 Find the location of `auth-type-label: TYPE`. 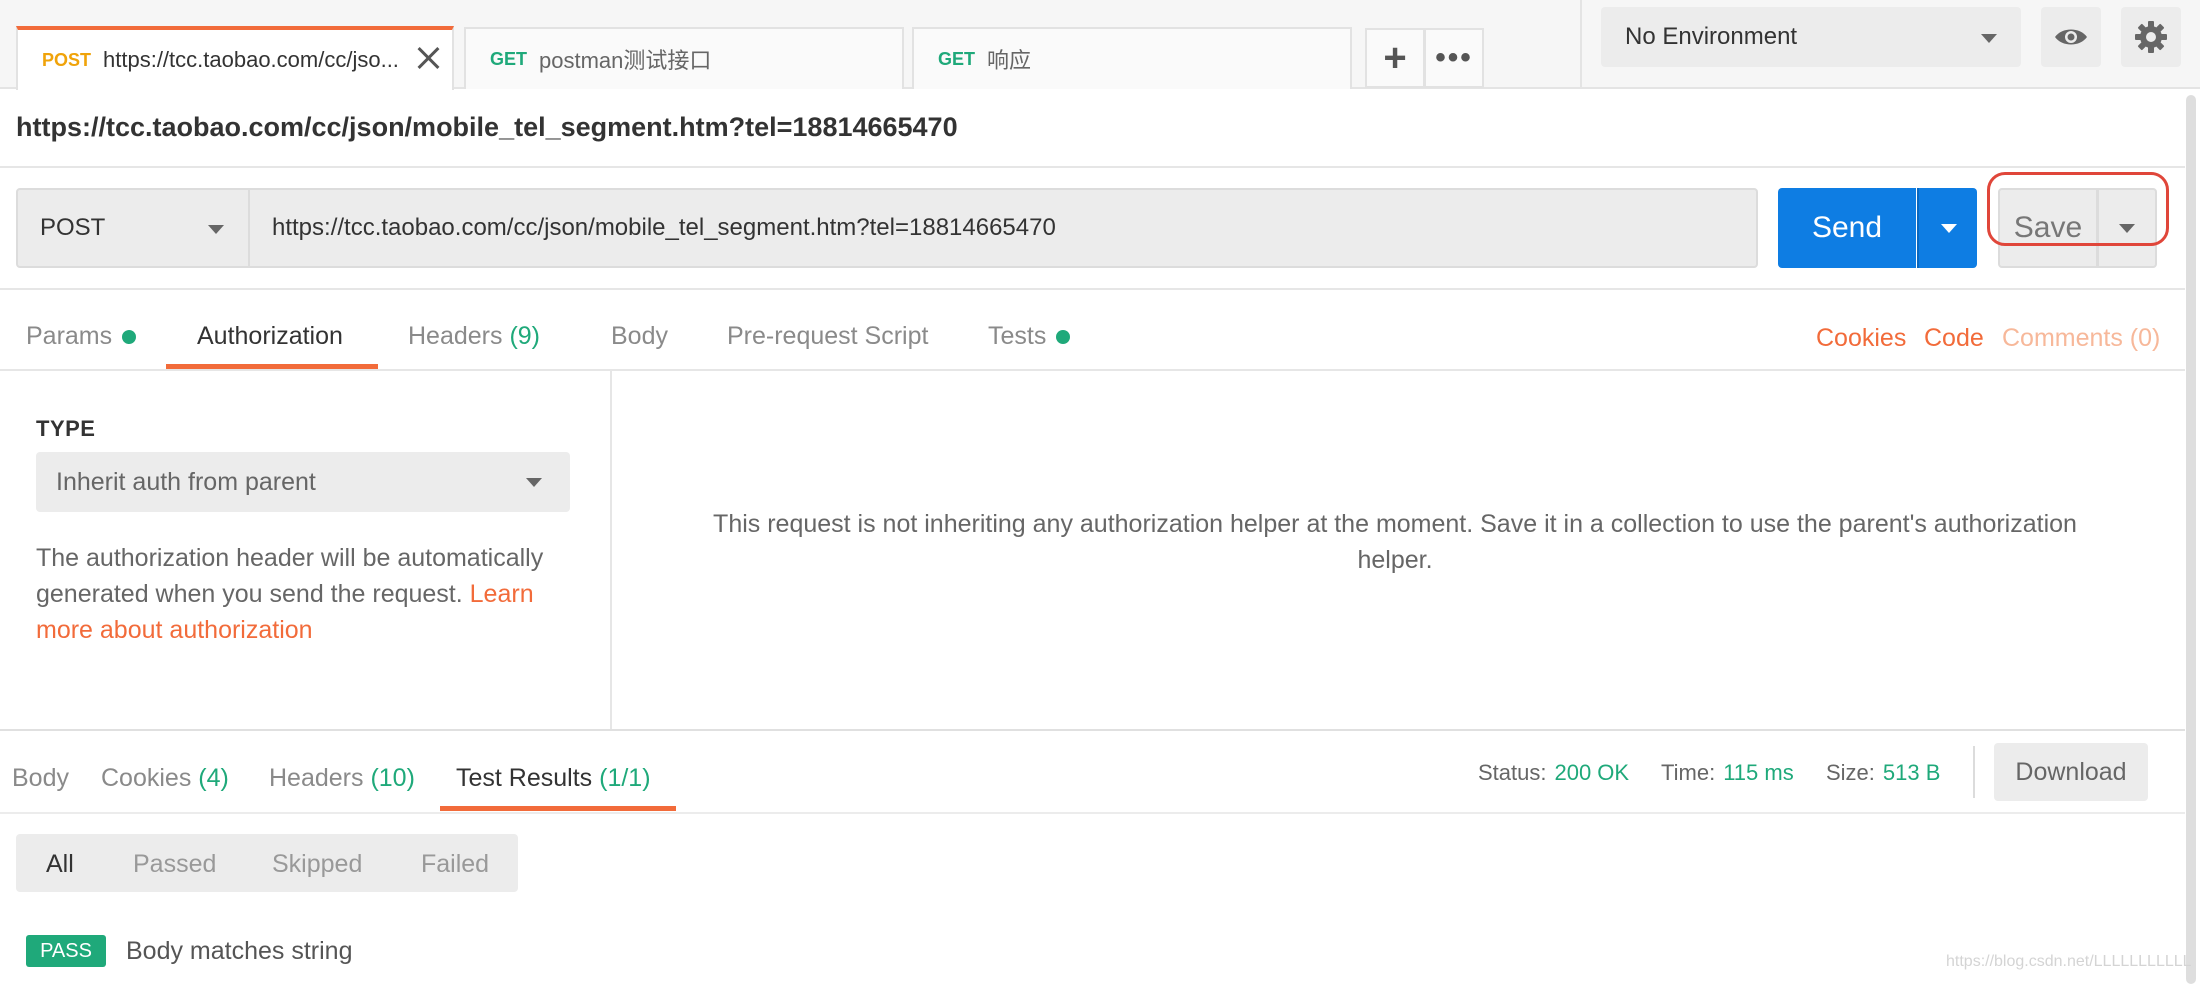

auth-type-label: TYPE is located at coordinates (66, 428).